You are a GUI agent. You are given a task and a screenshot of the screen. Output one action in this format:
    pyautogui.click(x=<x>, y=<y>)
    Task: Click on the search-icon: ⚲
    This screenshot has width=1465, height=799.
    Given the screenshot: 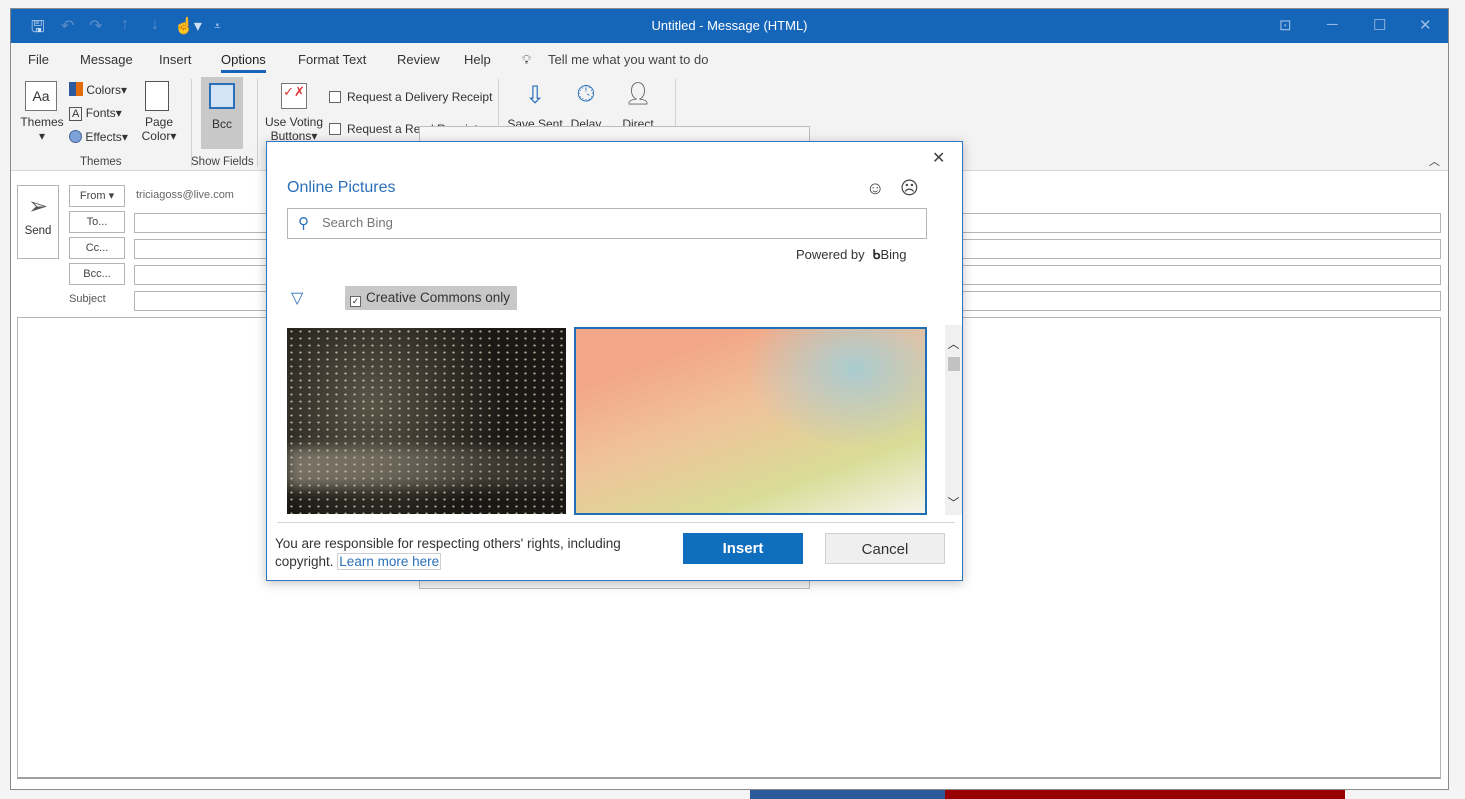 What is the action you would take?
    pyautogui.click(x=303, y=223)
    